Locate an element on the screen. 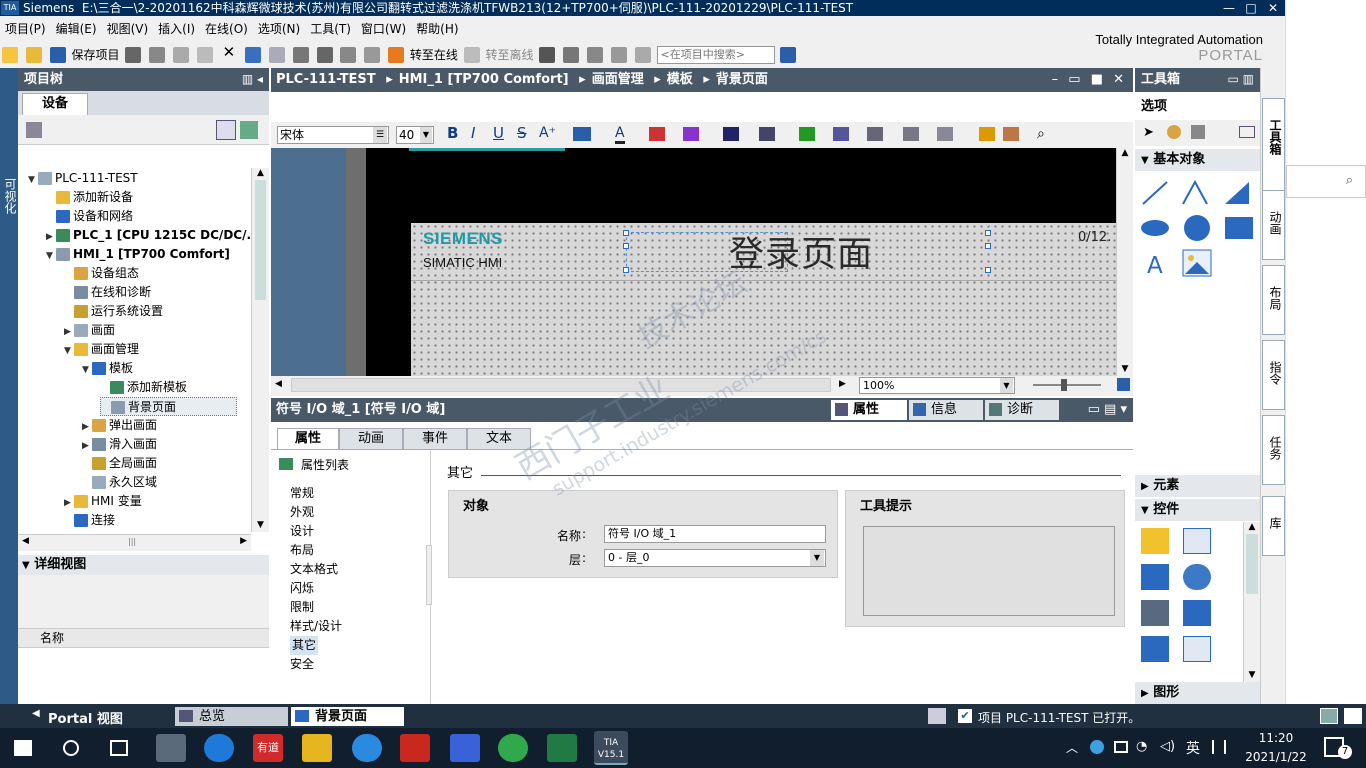 This screenshot has width=1366, height=768. pointer-icon: ➤ is located at coordinates (1148, 132).